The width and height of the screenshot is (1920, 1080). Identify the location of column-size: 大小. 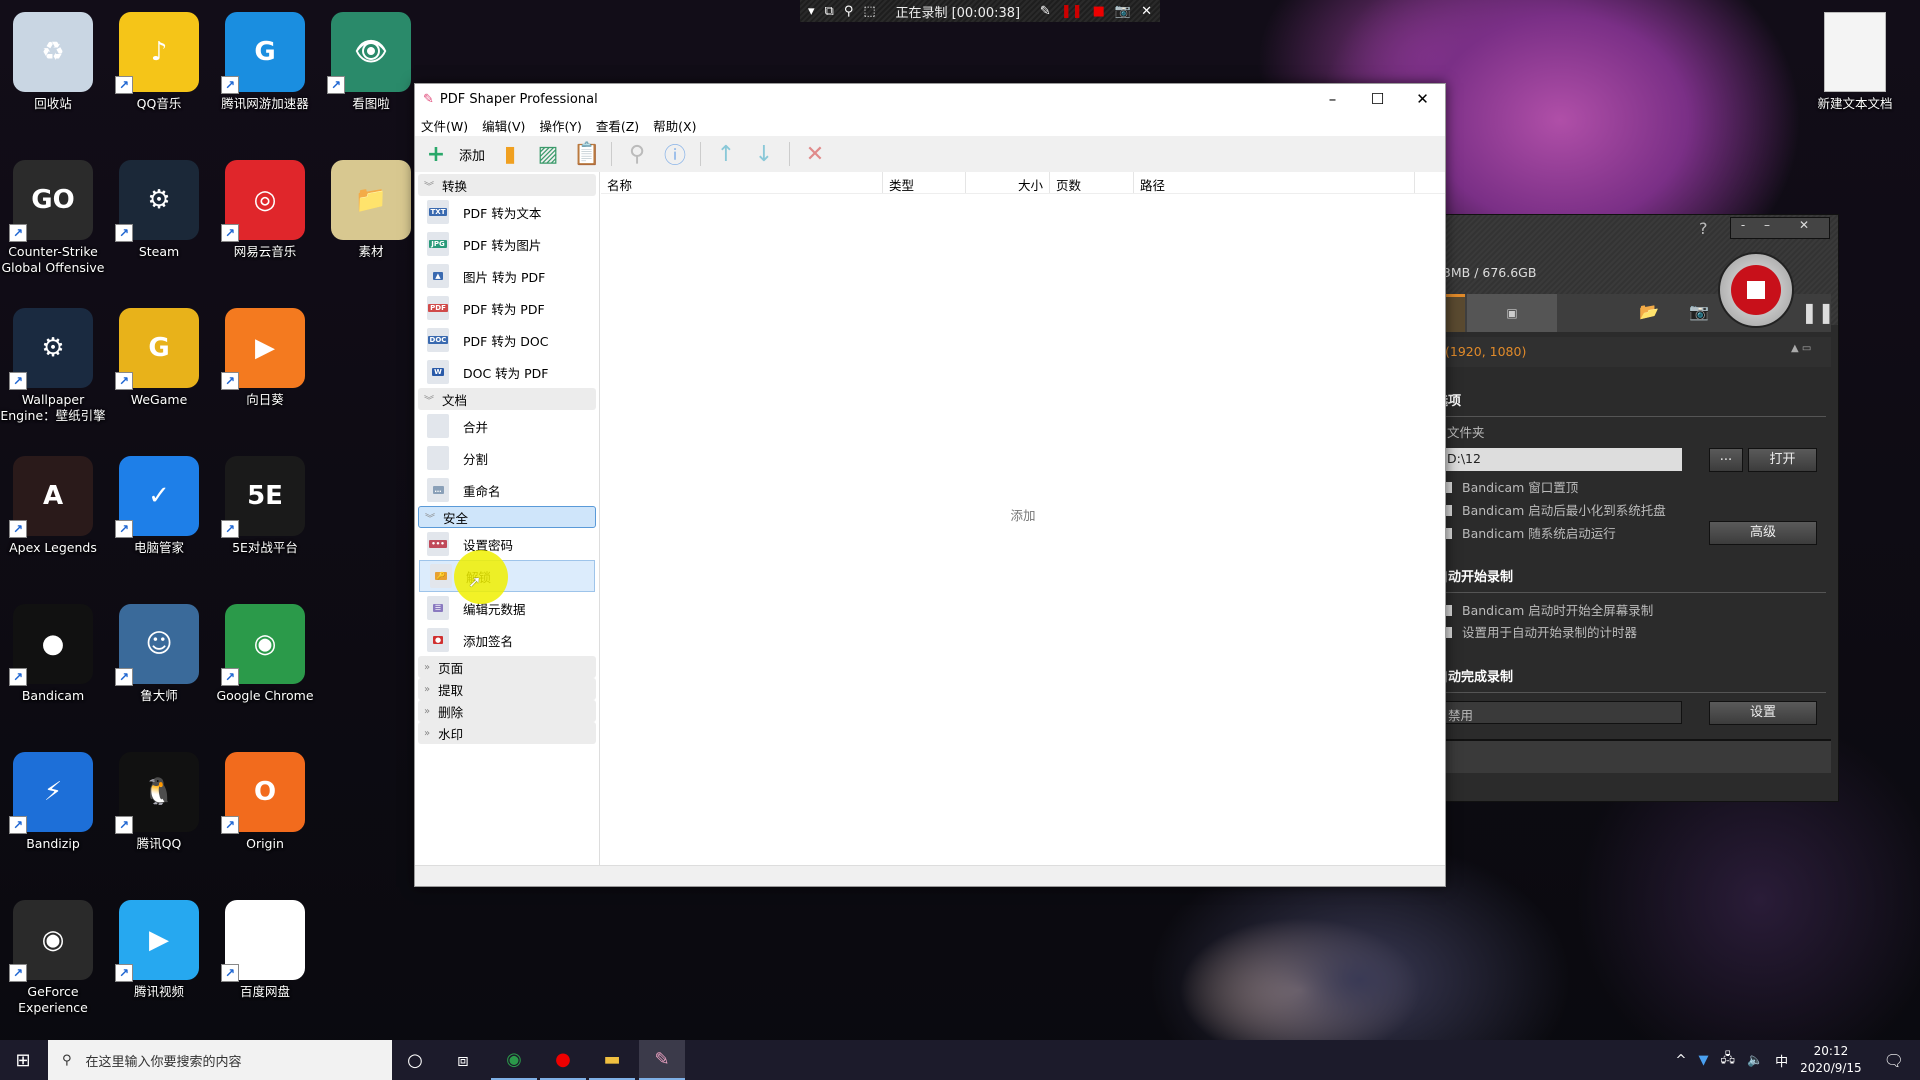
(1008, 182).